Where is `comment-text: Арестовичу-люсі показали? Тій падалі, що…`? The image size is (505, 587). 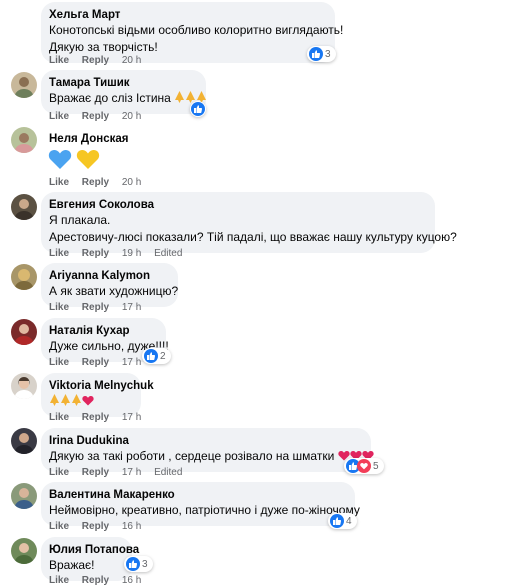
comment-text: Арестовичу-люсі показали? Тій падалі, що… is located at coordinates (253, 237).